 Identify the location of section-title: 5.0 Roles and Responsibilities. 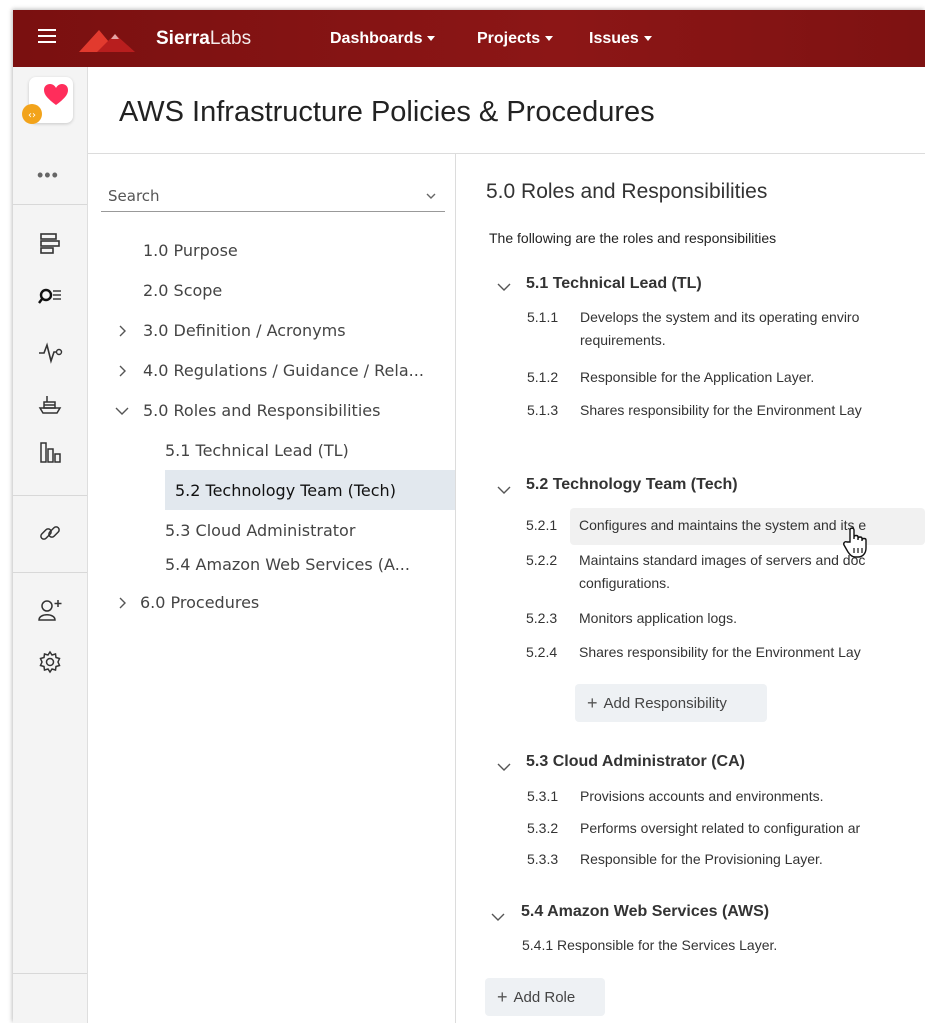
(627, 191).